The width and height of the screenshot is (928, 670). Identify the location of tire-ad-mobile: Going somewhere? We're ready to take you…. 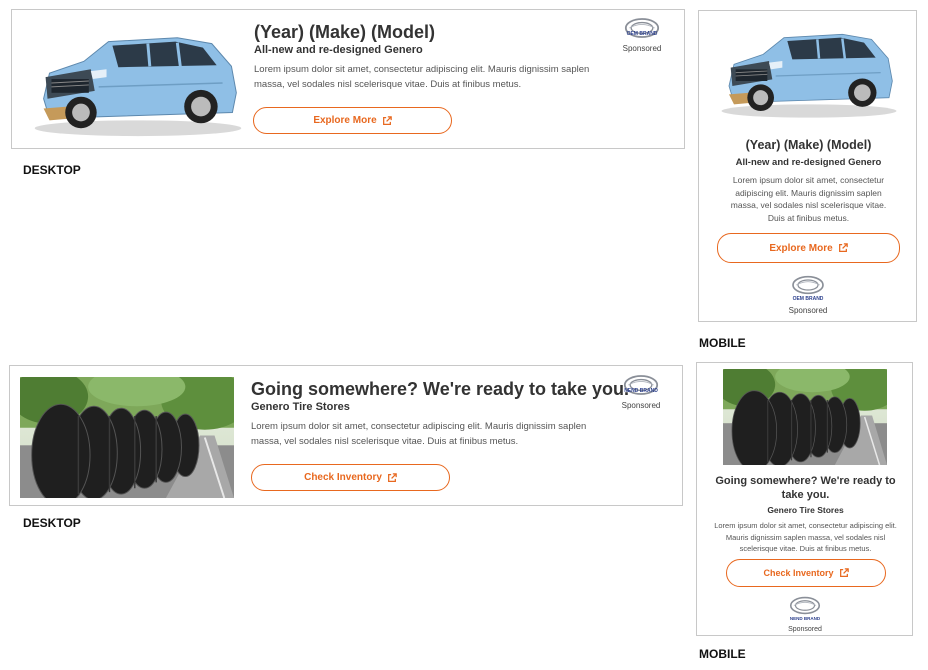
(804, 499).